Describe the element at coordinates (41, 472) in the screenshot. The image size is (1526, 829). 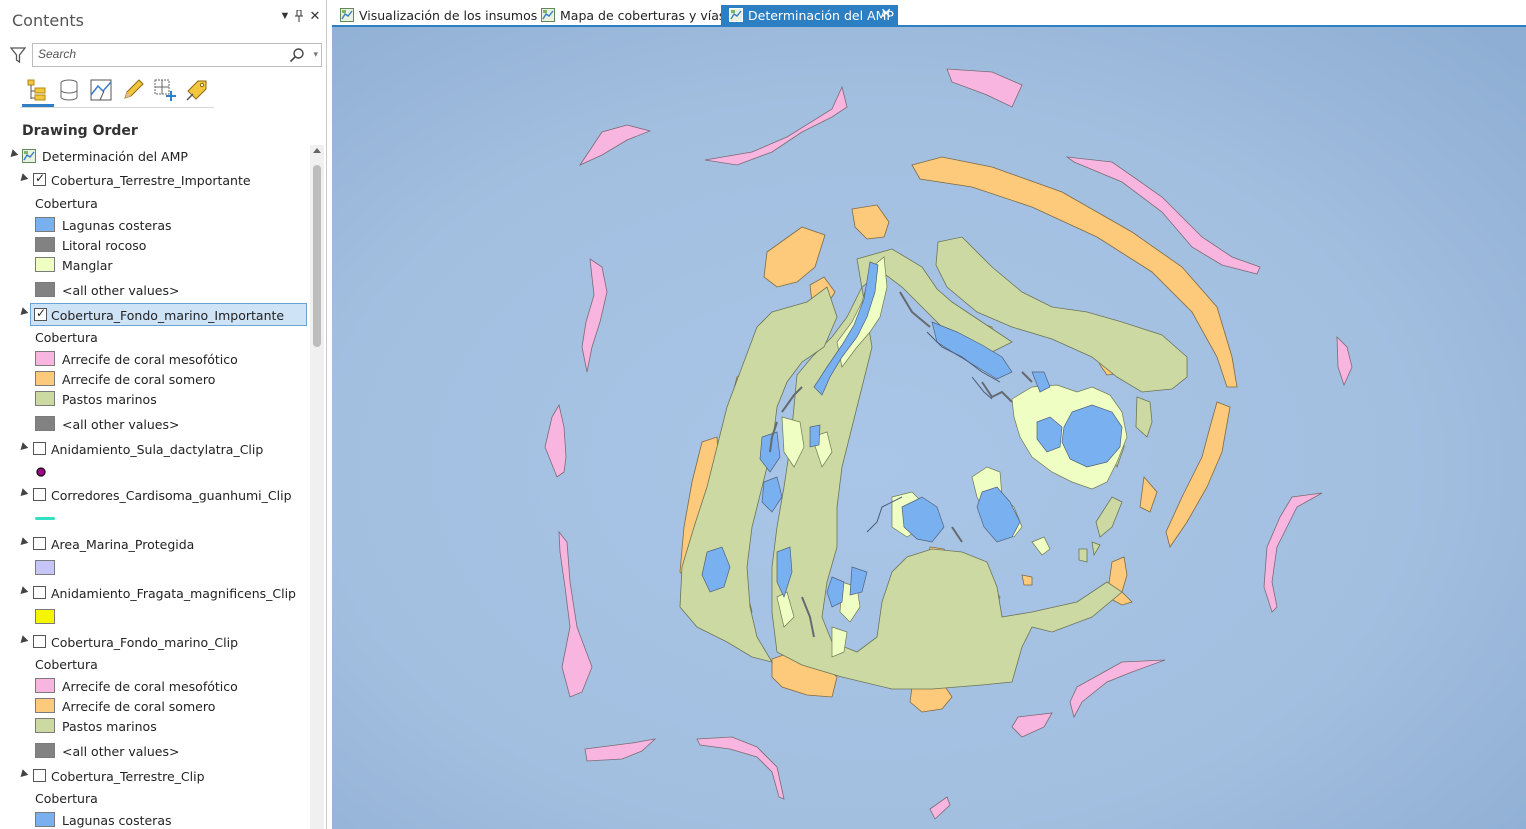
I see `point-symbol-icon` at that location.